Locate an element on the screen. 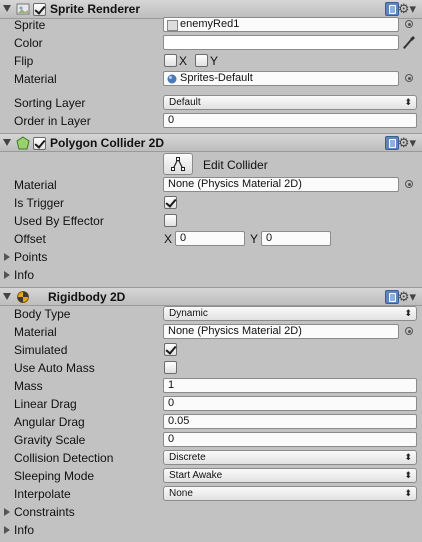  material-value: Sprites-Default is located at coordinates (216, 78).